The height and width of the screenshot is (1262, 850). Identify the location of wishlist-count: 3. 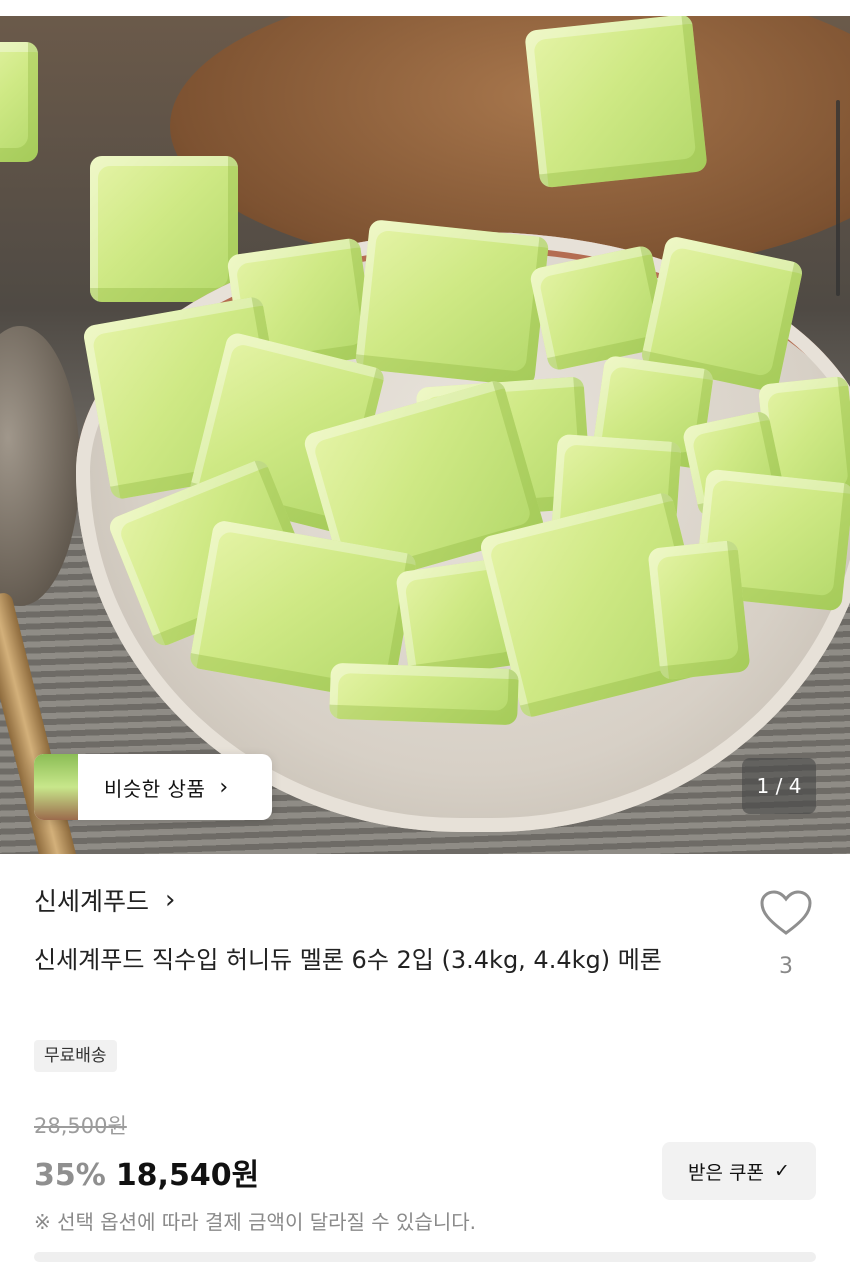
(786, 966).